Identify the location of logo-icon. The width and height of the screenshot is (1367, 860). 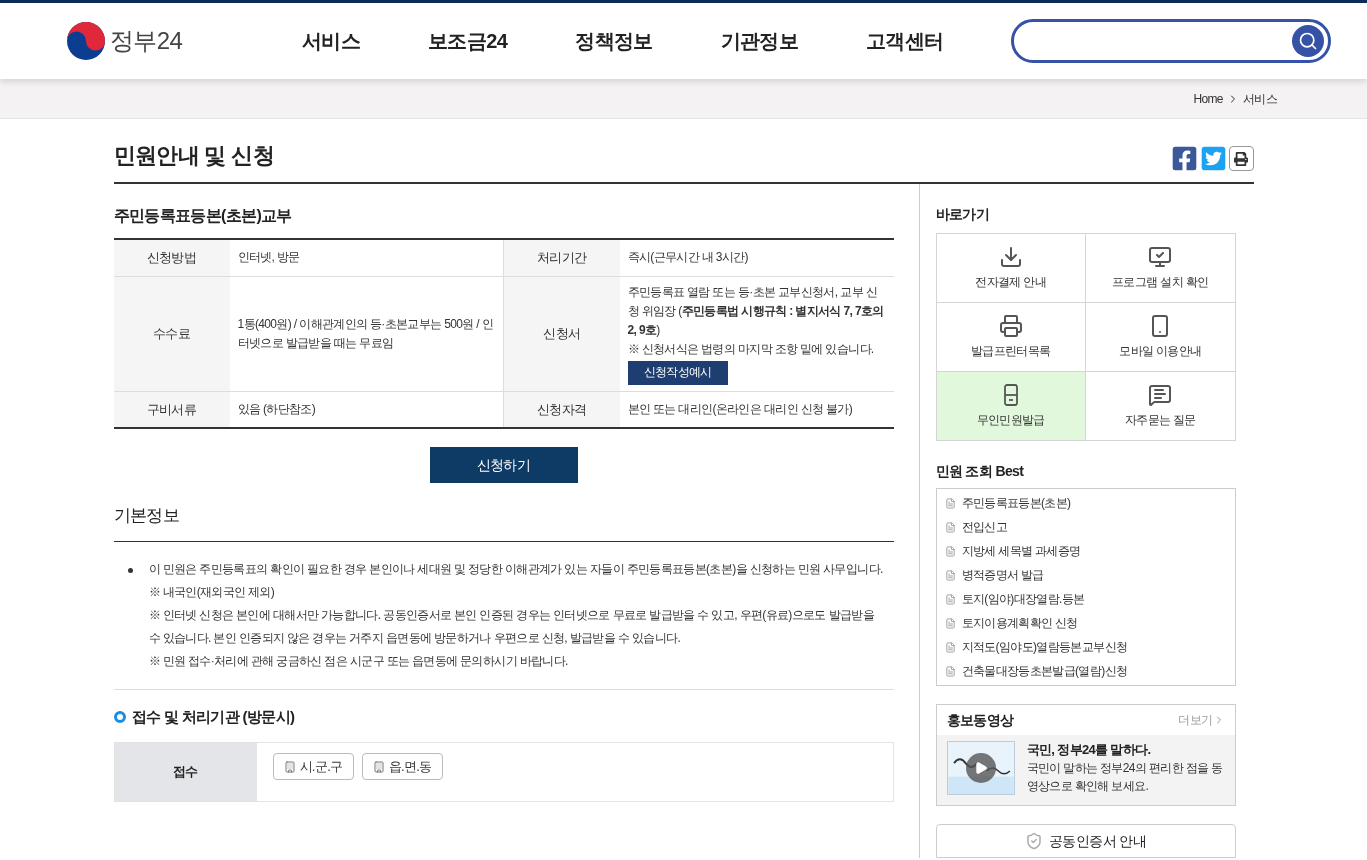
(86, 41).